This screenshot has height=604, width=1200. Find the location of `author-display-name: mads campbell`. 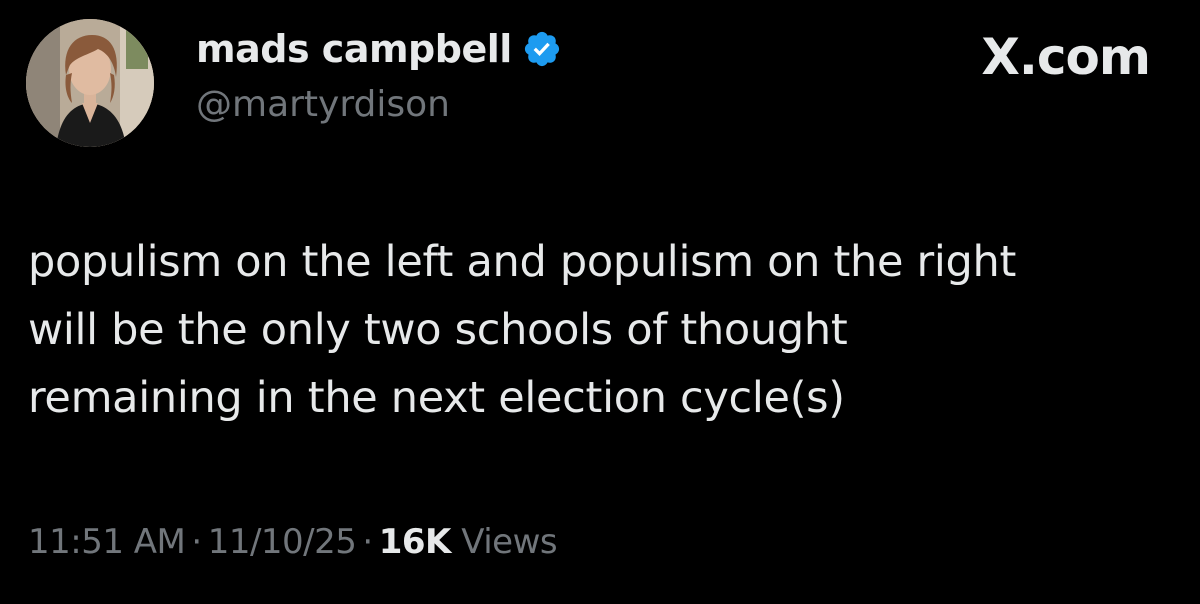

author-display-name: mads campbell is located at coordinates (354, 49).